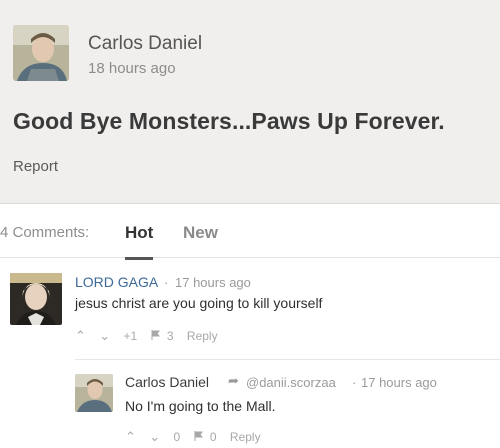 The image size is (500, 448). Describe the element at coordinates (213, 282) in the screenshot. I see `comment-timestamp: 17 hours ago` at that location.